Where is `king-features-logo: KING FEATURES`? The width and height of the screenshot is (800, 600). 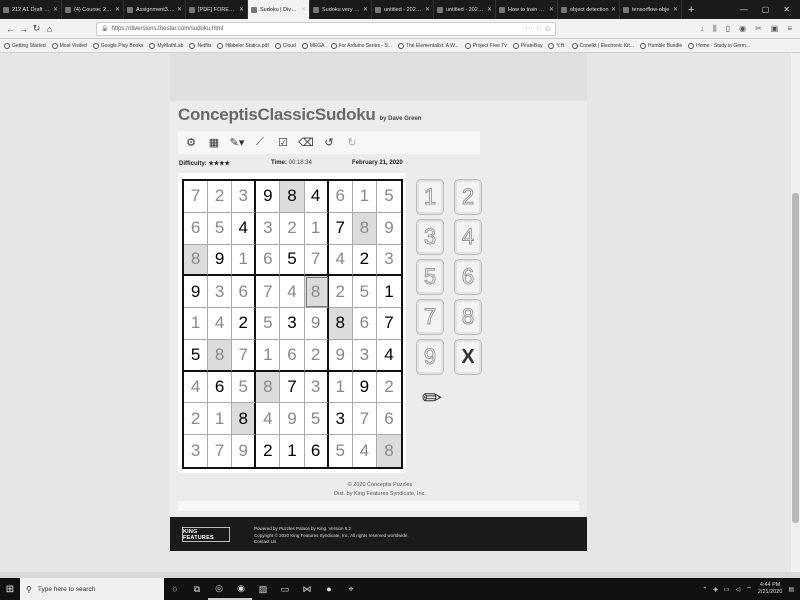 king-features-logo: KING FEATURES is located at coordinates (206, 534).